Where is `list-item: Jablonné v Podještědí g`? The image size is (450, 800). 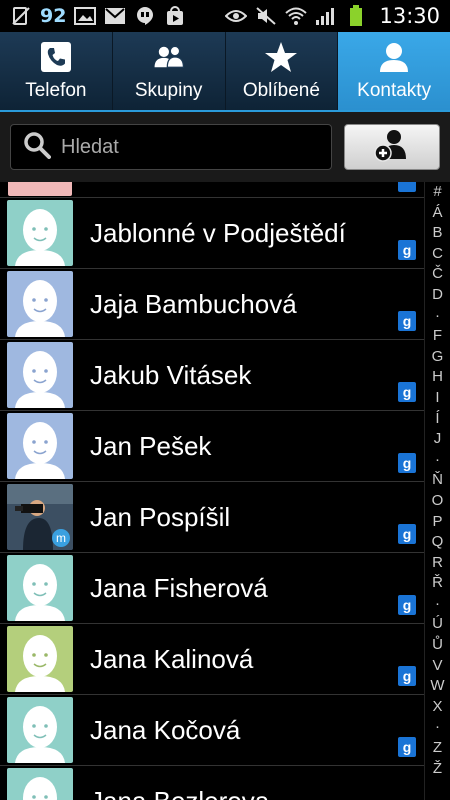 list-item: Jablonné v Podještědí g is located at coordinates (212, 233).